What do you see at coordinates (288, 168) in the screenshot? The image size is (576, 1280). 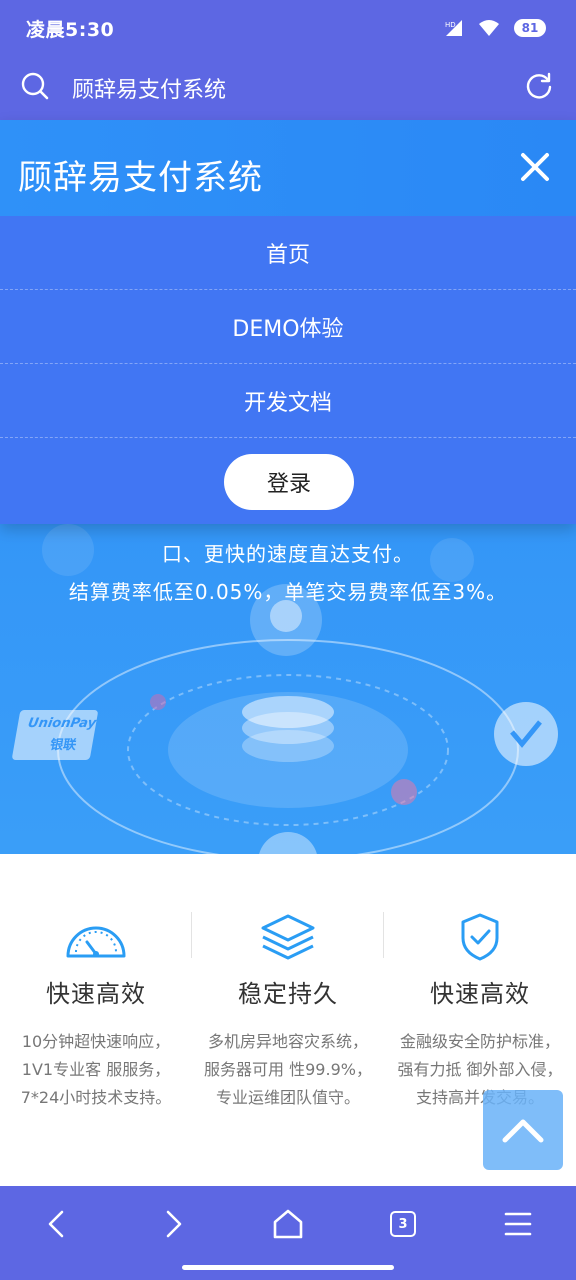 I see `menu-header: 顾辞易支付系统` at bounding box center [288, 168].